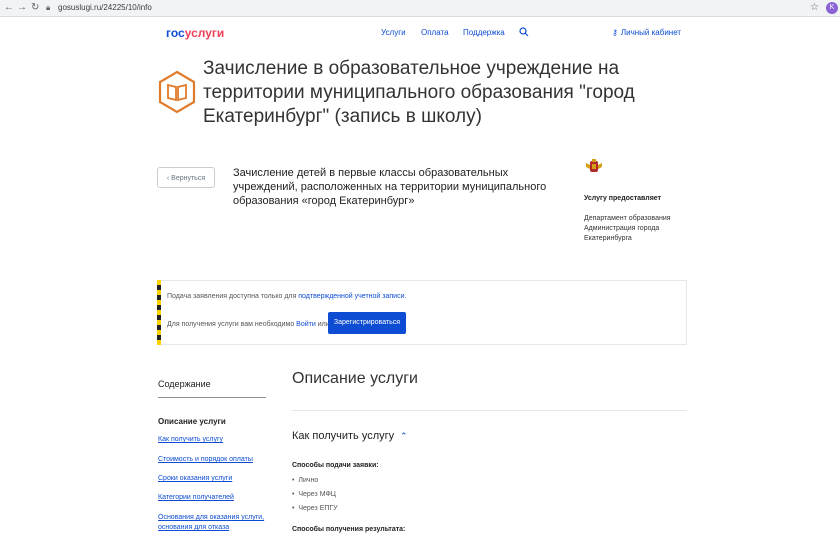 The width and height of the screenshot is (840, 536). Describe the element at coordinates (212, 397) in the screenshot. I see `toc-divider` at that location.